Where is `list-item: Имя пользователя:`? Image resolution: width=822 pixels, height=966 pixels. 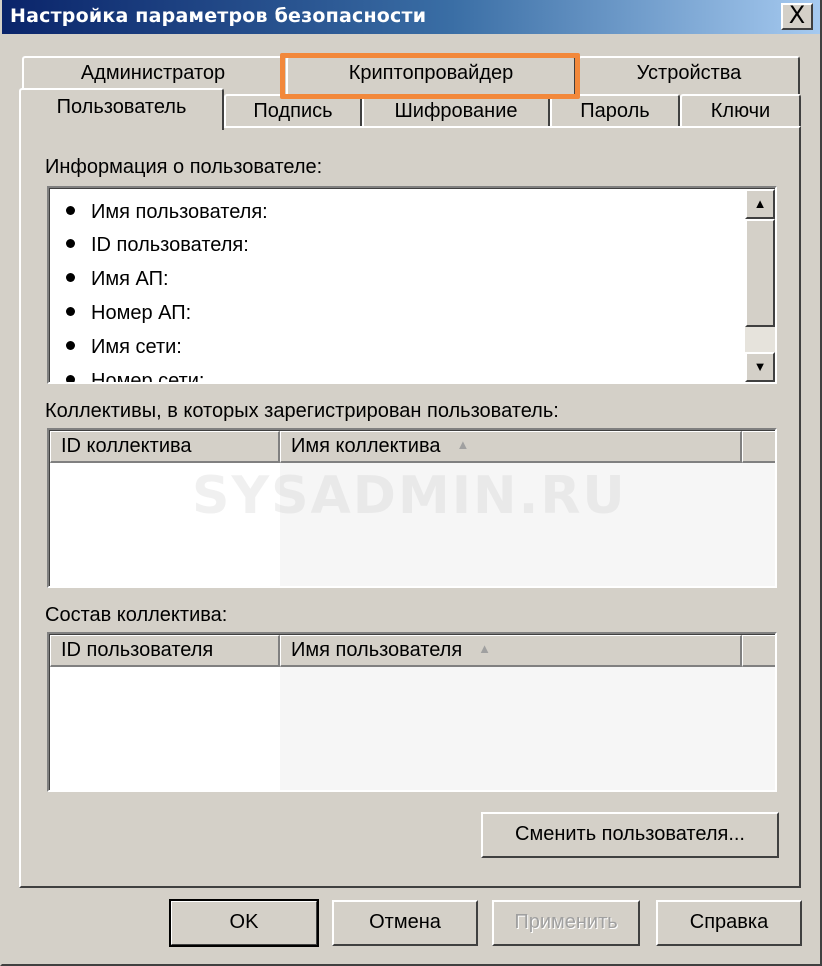 list-item: Имя пользователя: is located at coordinates (167, 212).